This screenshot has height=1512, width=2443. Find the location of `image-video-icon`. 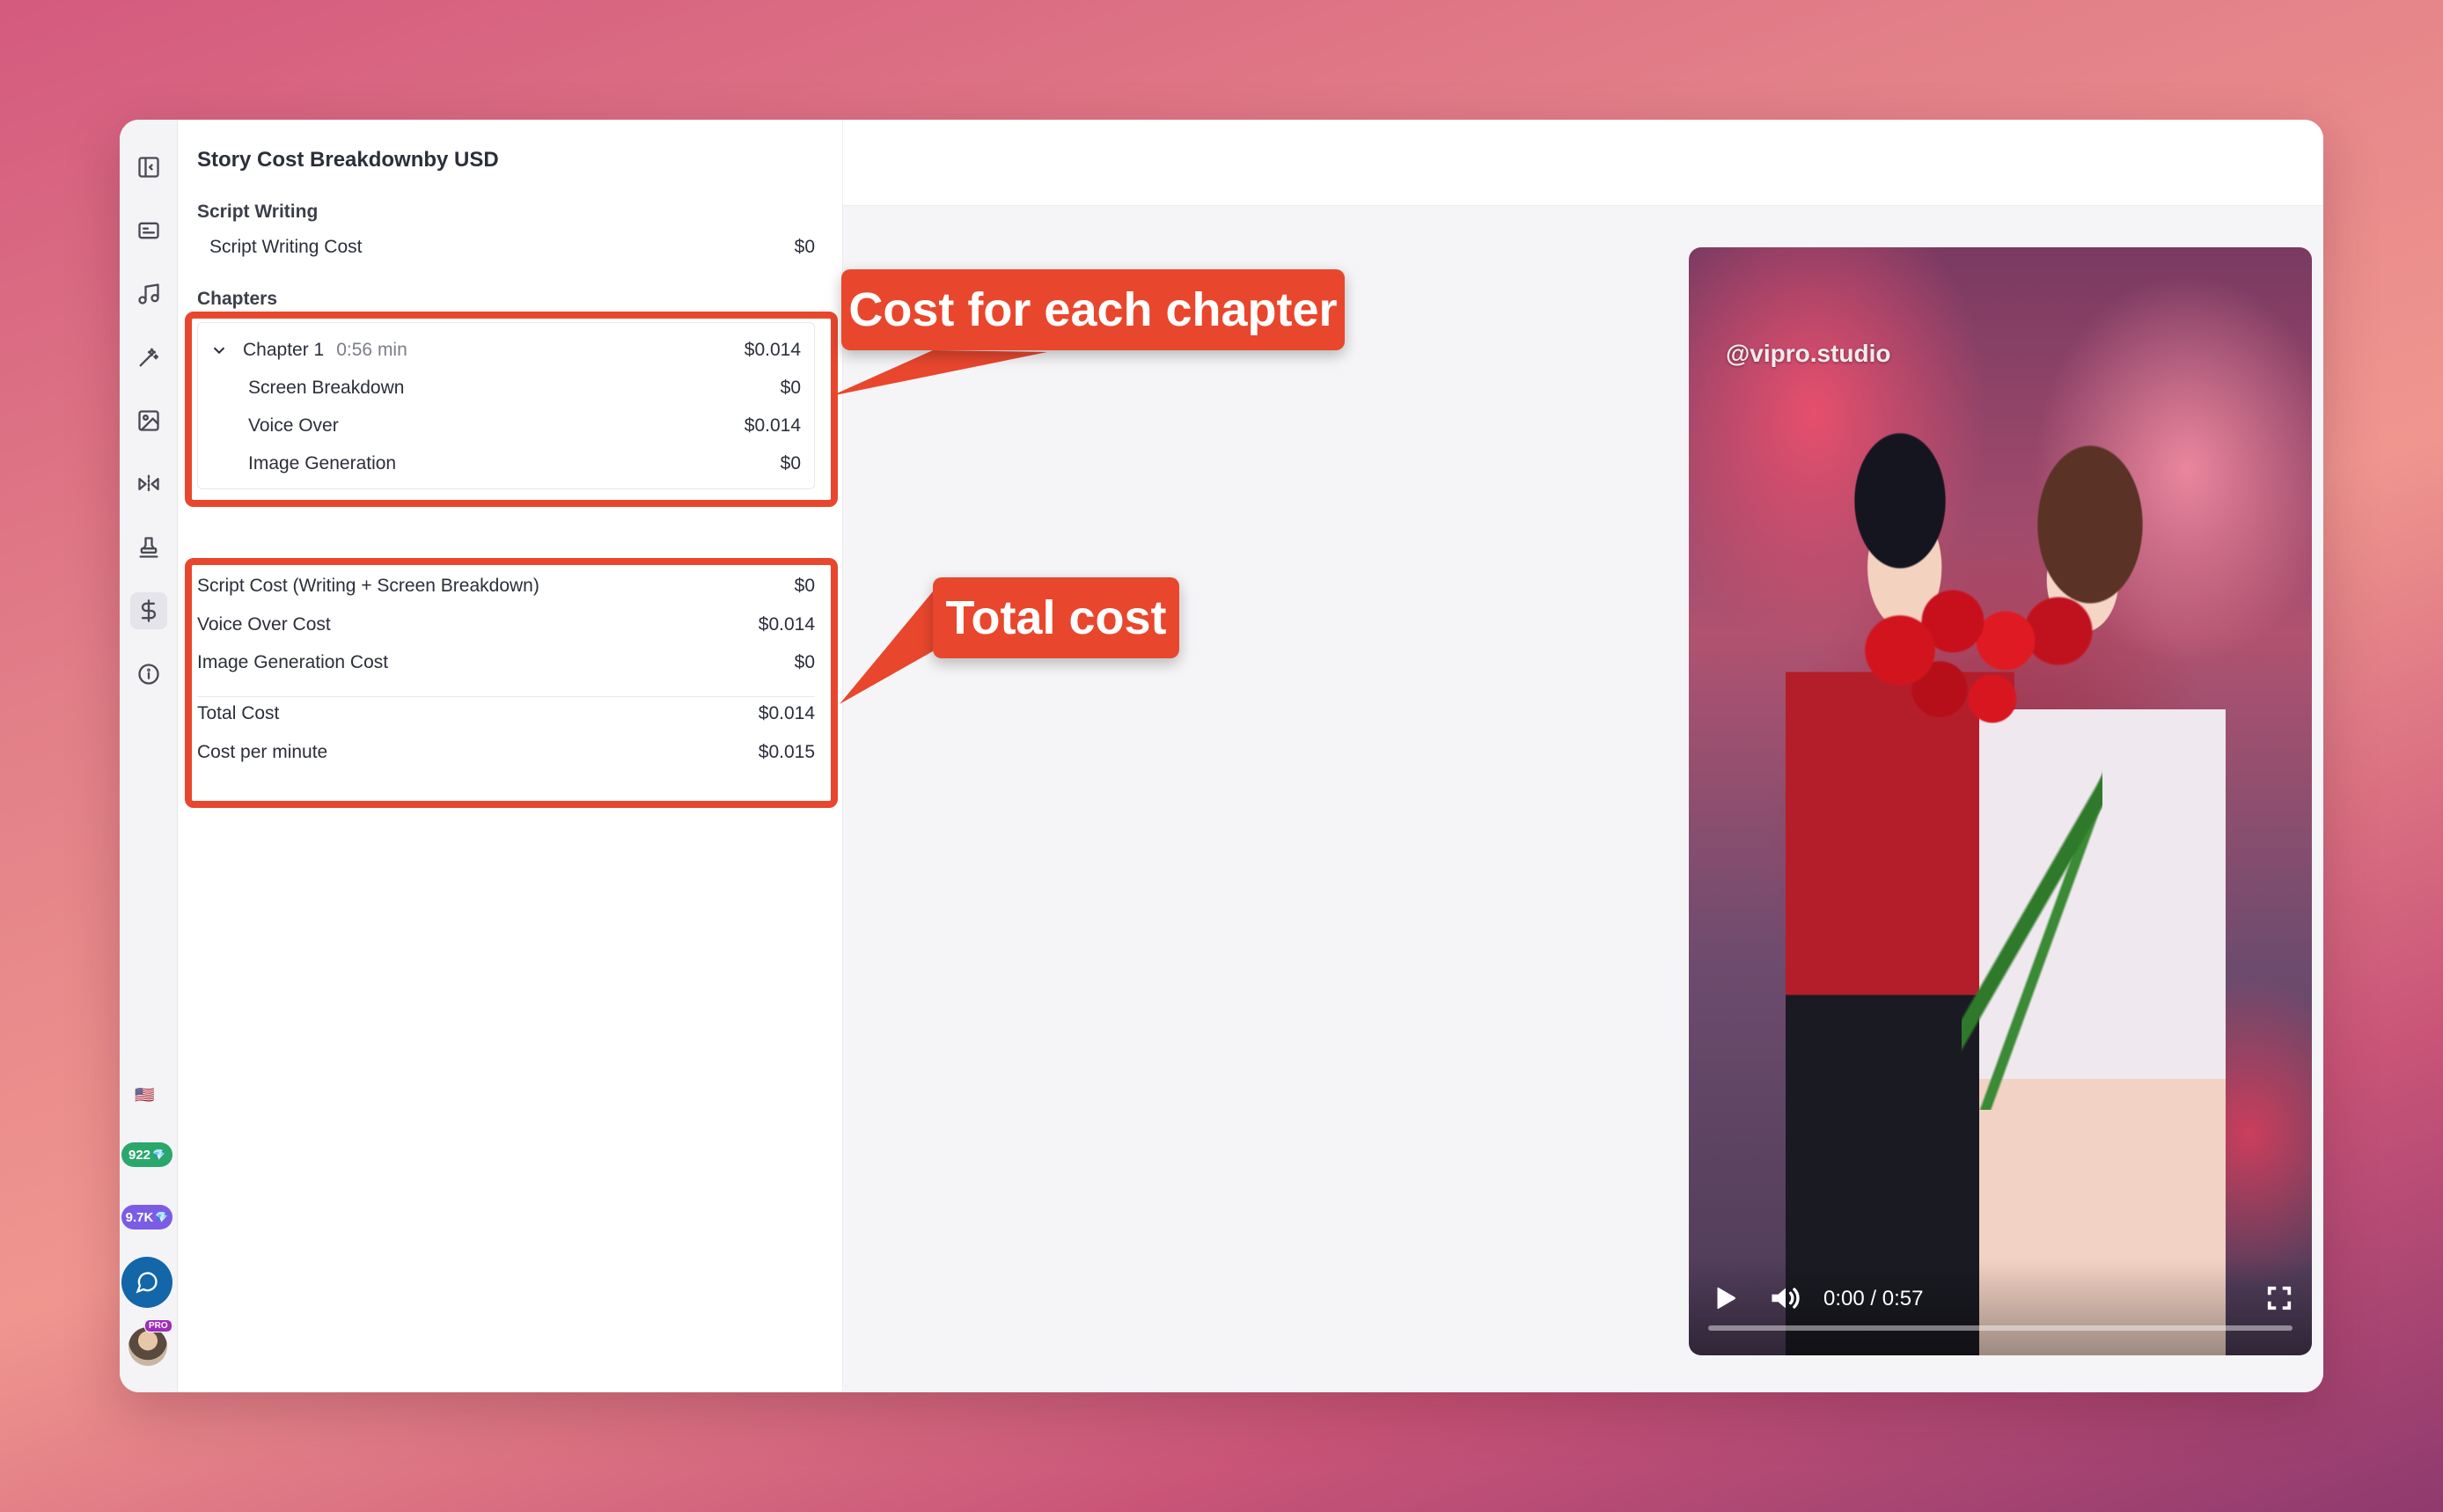

image-video-icon is located at coordinates (149, 421).